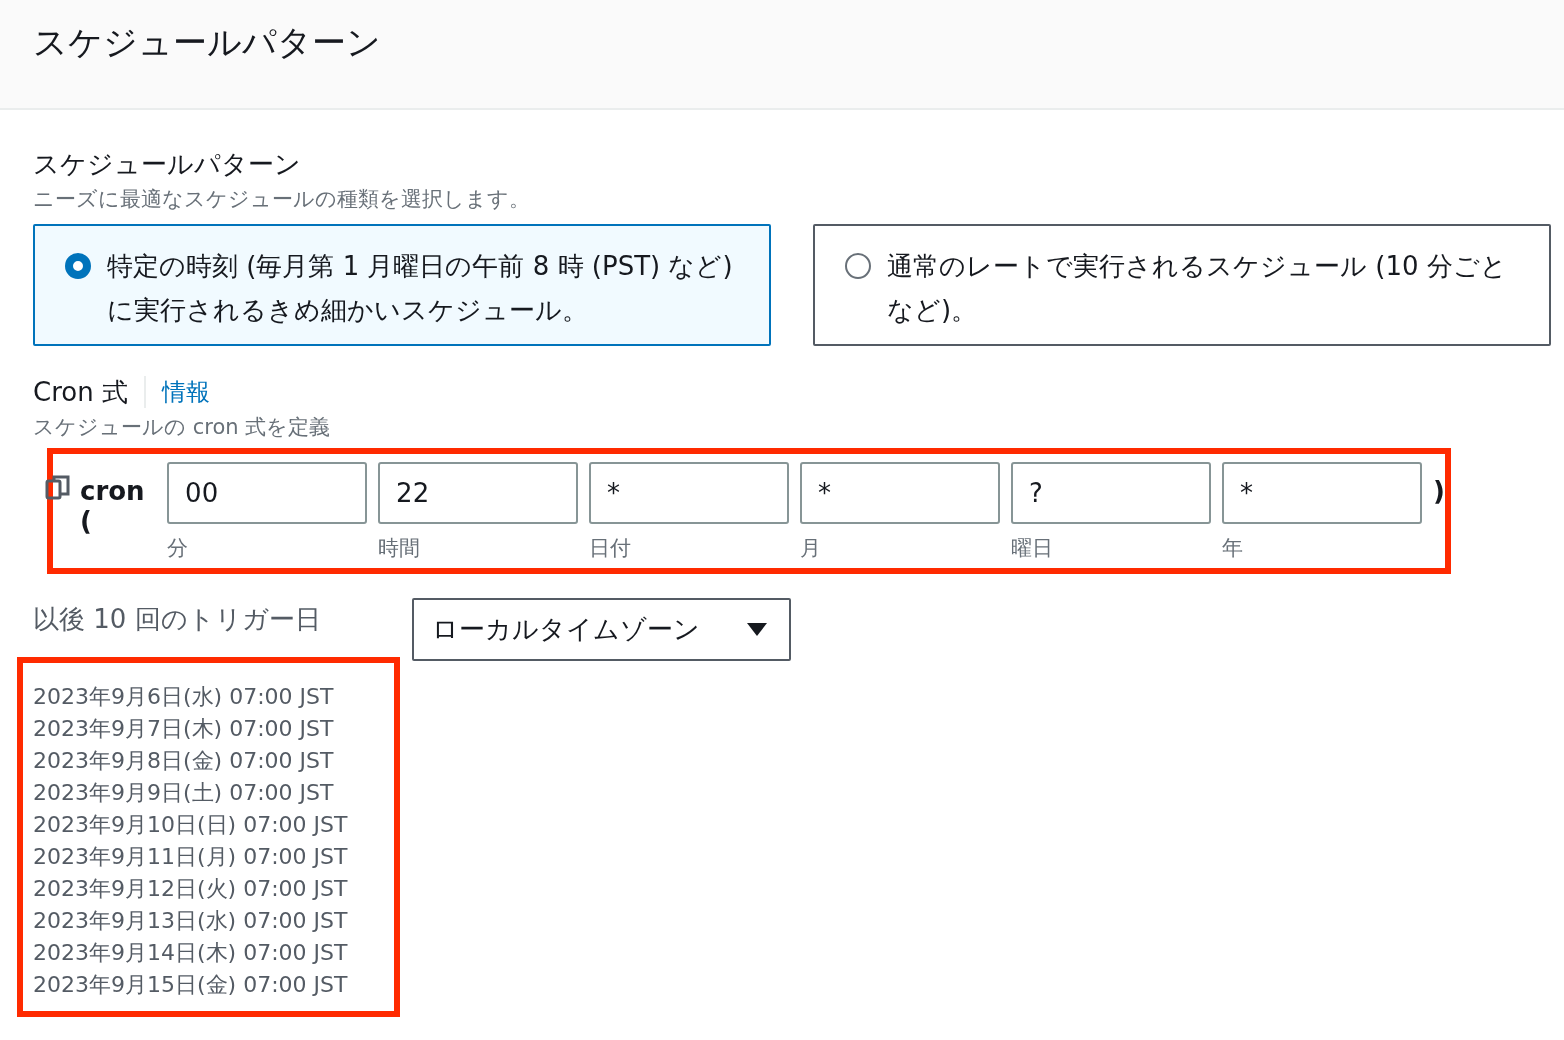 The width and height of the screenshot is (1564, 1040). Describe the element at coordinates (811, 548) in the screenshot. I see `field-caption: 月` at that location.